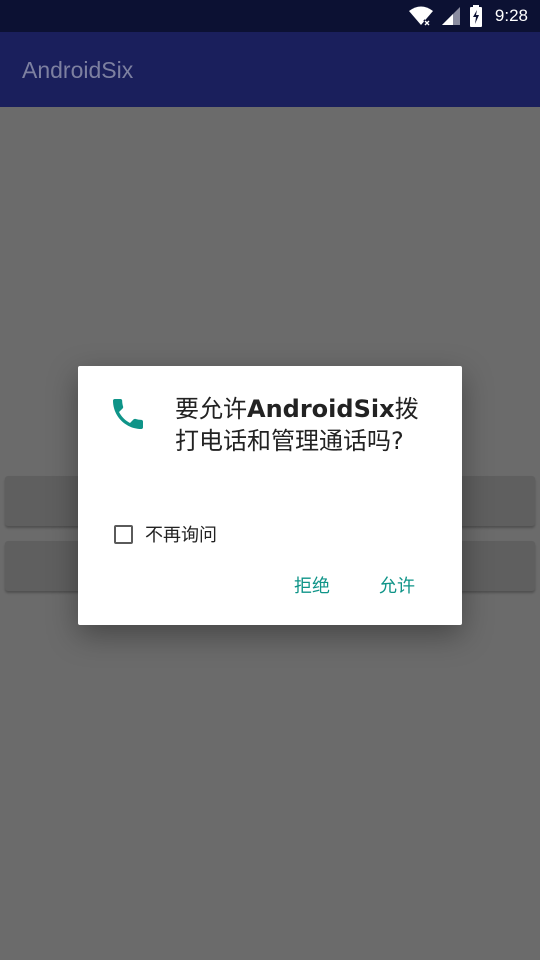  What do you see at coordinates (450, 16) in the screenshot?
I see `cell-signal-icon` at bounding box center [450, 16].